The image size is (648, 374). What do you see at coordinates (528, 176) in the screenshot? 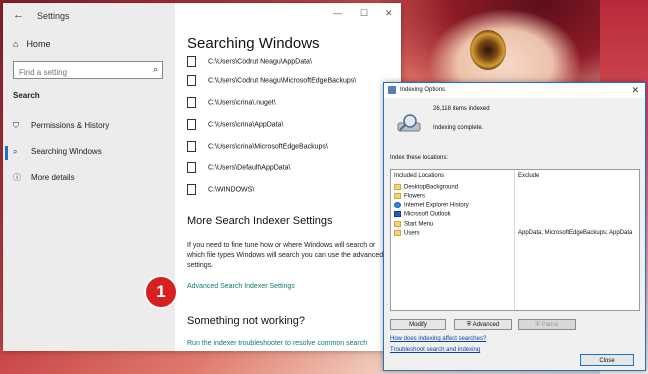
I see `col-exclude-header: Exclude` at bounding box center [528, 176].